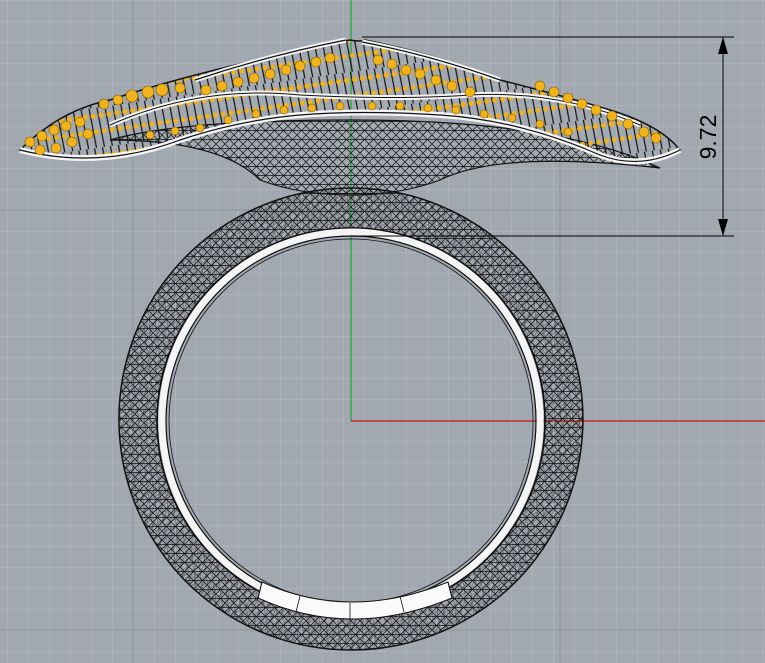 The height and width of the screenshot is (663, 765). I want to click on dimension-value: 9.72, so click(708, 137).